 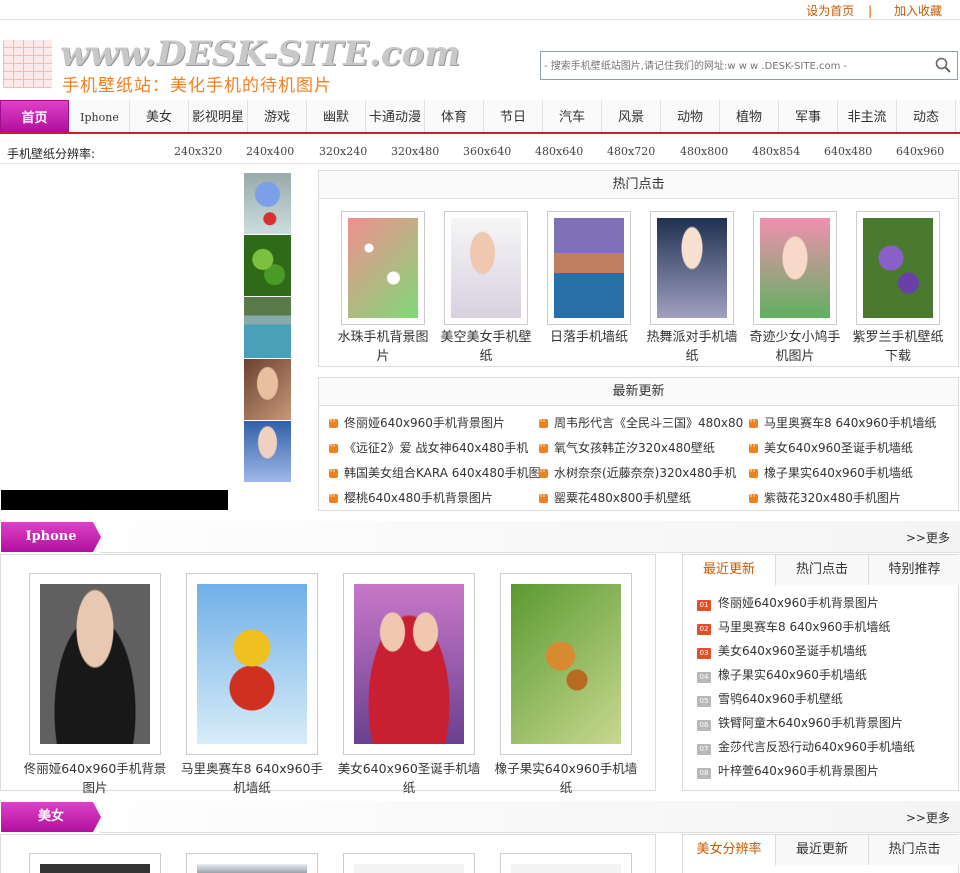 I want to click on ranking-item: 01 佟丽娅640x960手机背景图片, so click(x=788, y=602).